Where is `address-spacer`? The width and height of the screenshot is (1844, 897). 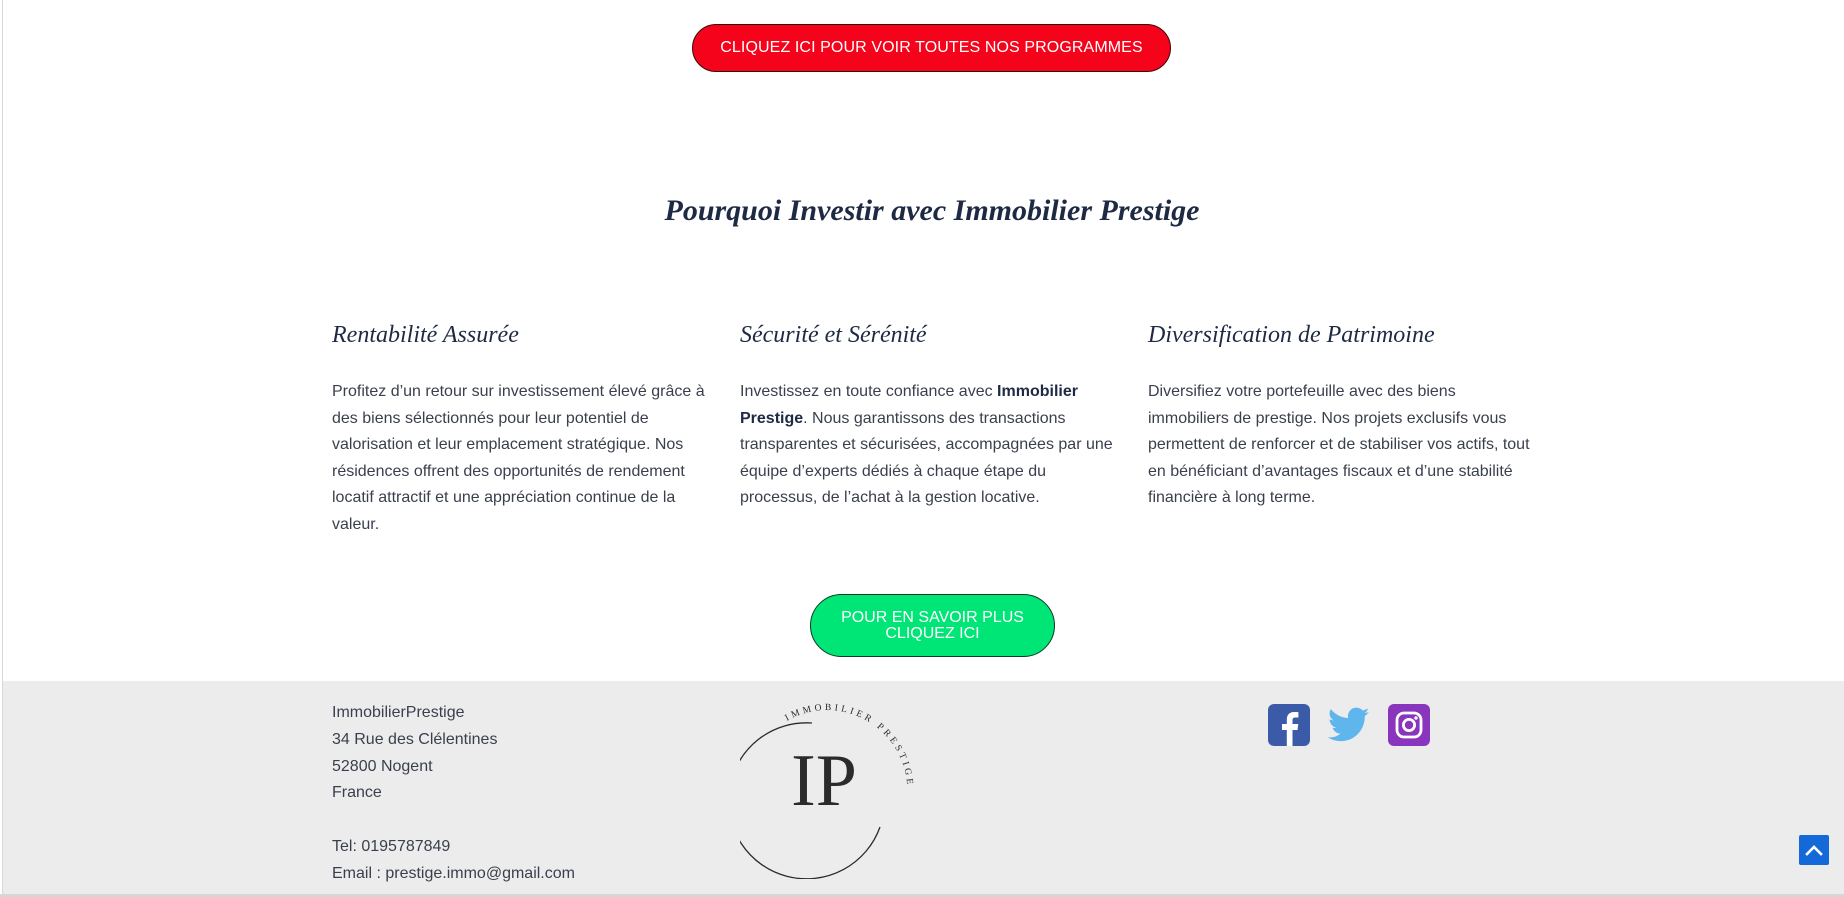 address-spacer is located at coordinates (453, 820).